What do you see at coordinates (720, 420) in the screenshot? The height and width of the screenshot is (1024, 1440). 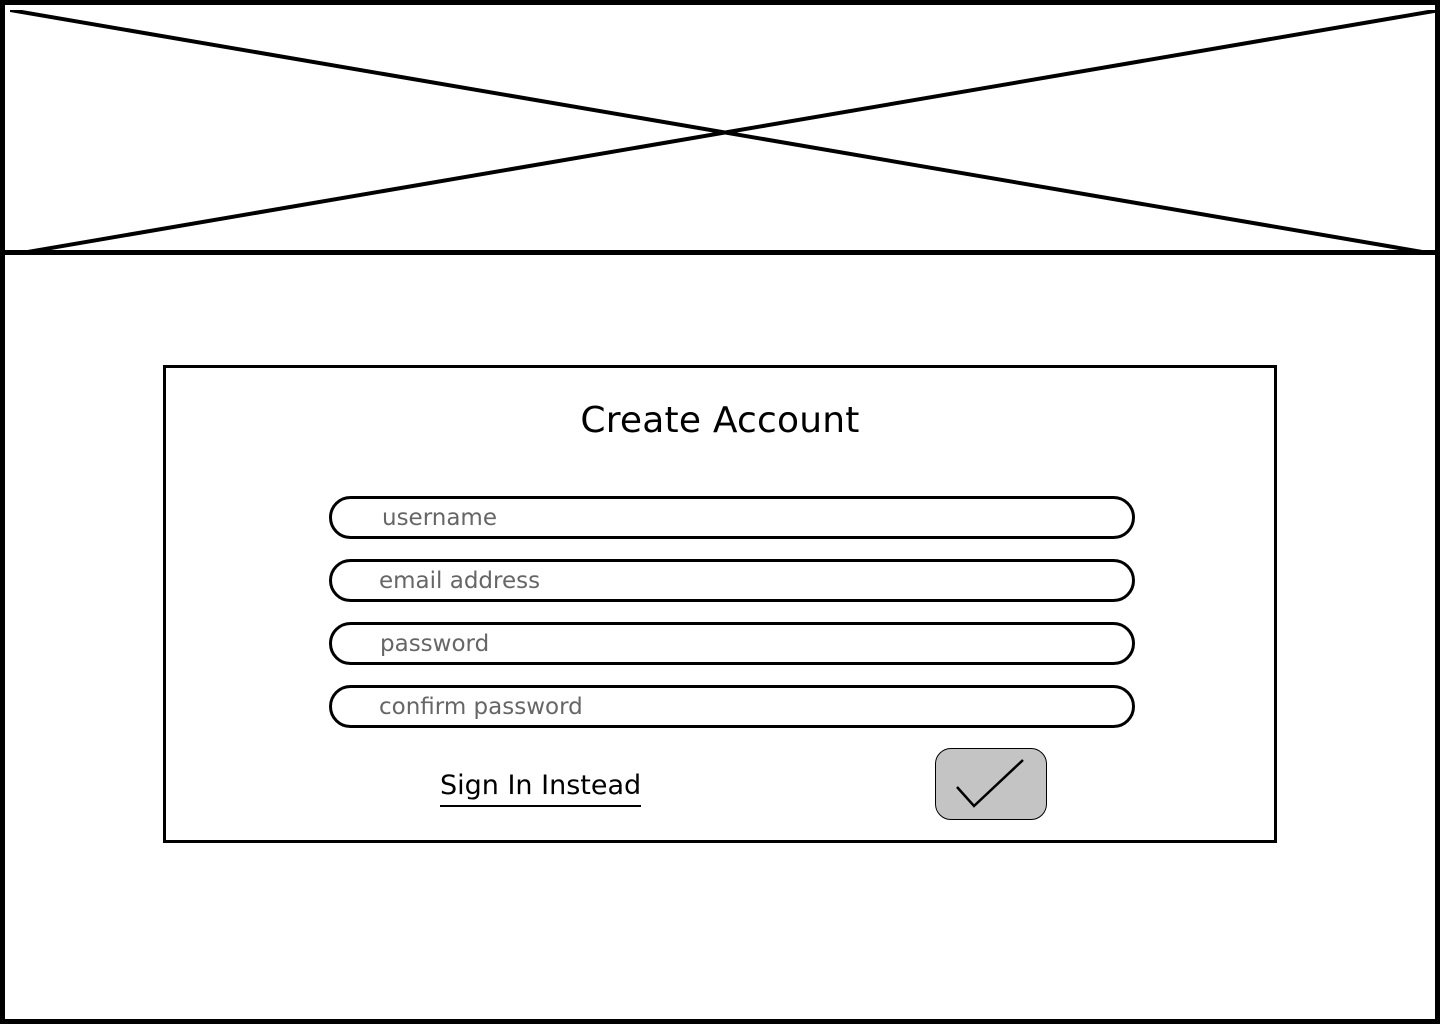 I see `page-title: Create Account` at bounding box center [720, 420].